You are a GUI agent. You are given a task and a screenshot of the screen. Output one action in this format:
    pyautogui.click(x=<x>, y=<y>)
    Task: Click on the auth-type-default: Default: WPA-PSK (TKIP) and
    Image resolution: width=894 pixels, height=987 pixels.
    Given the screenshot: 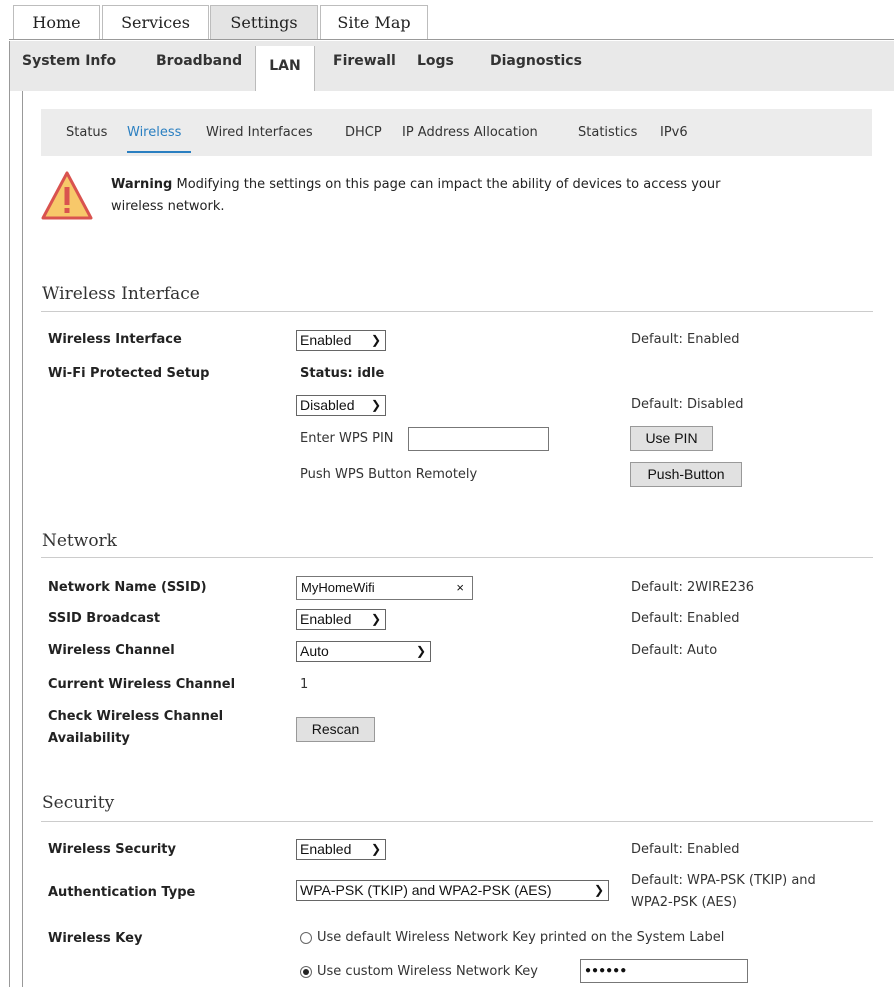 What is the action you would take?
    pyautogui.click(x=723, y=880)
    